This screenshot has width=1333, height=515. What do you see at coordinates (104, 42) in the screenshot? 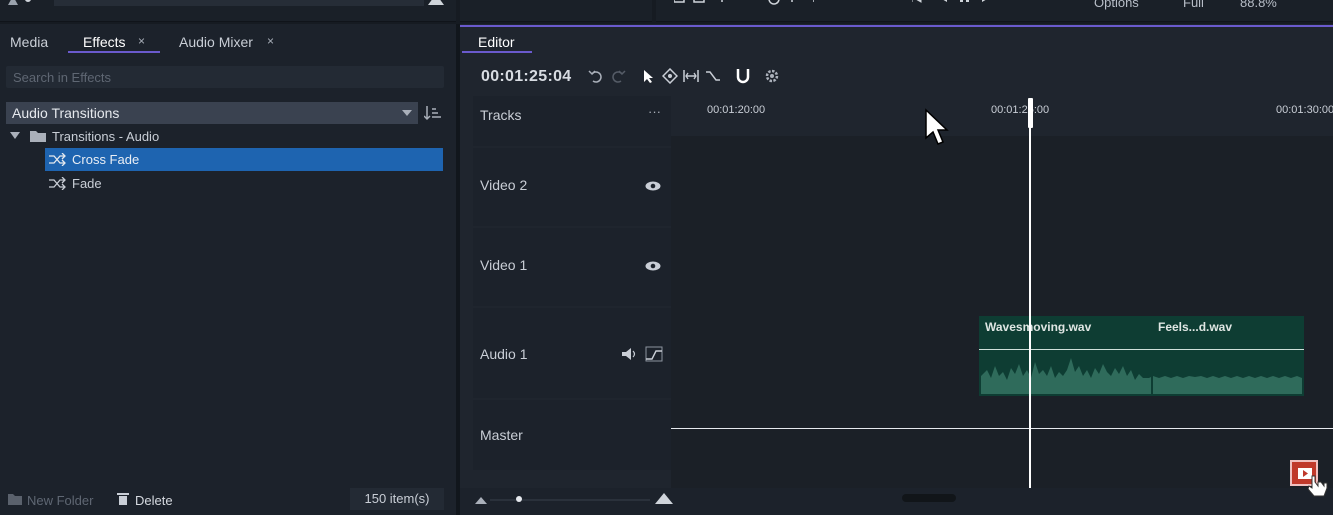
I see `tab-effects: Effects` at bounding box center [104, 42].